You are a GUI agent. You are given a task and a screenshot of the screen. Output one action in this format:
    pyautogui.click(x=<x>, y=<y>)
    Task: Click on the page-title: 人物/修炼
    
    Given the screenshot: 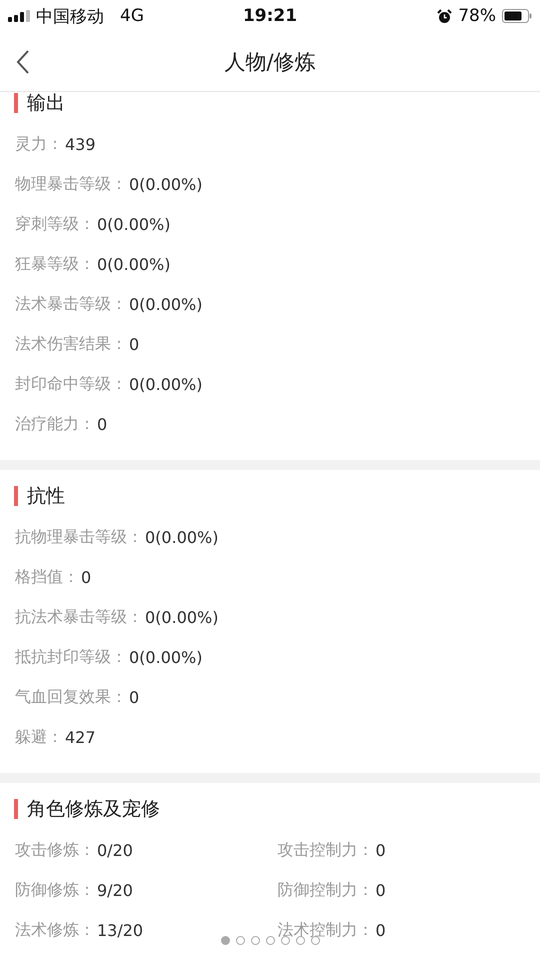 What is the action you would take?
    pyautogui.click(x=270, y=62)
    